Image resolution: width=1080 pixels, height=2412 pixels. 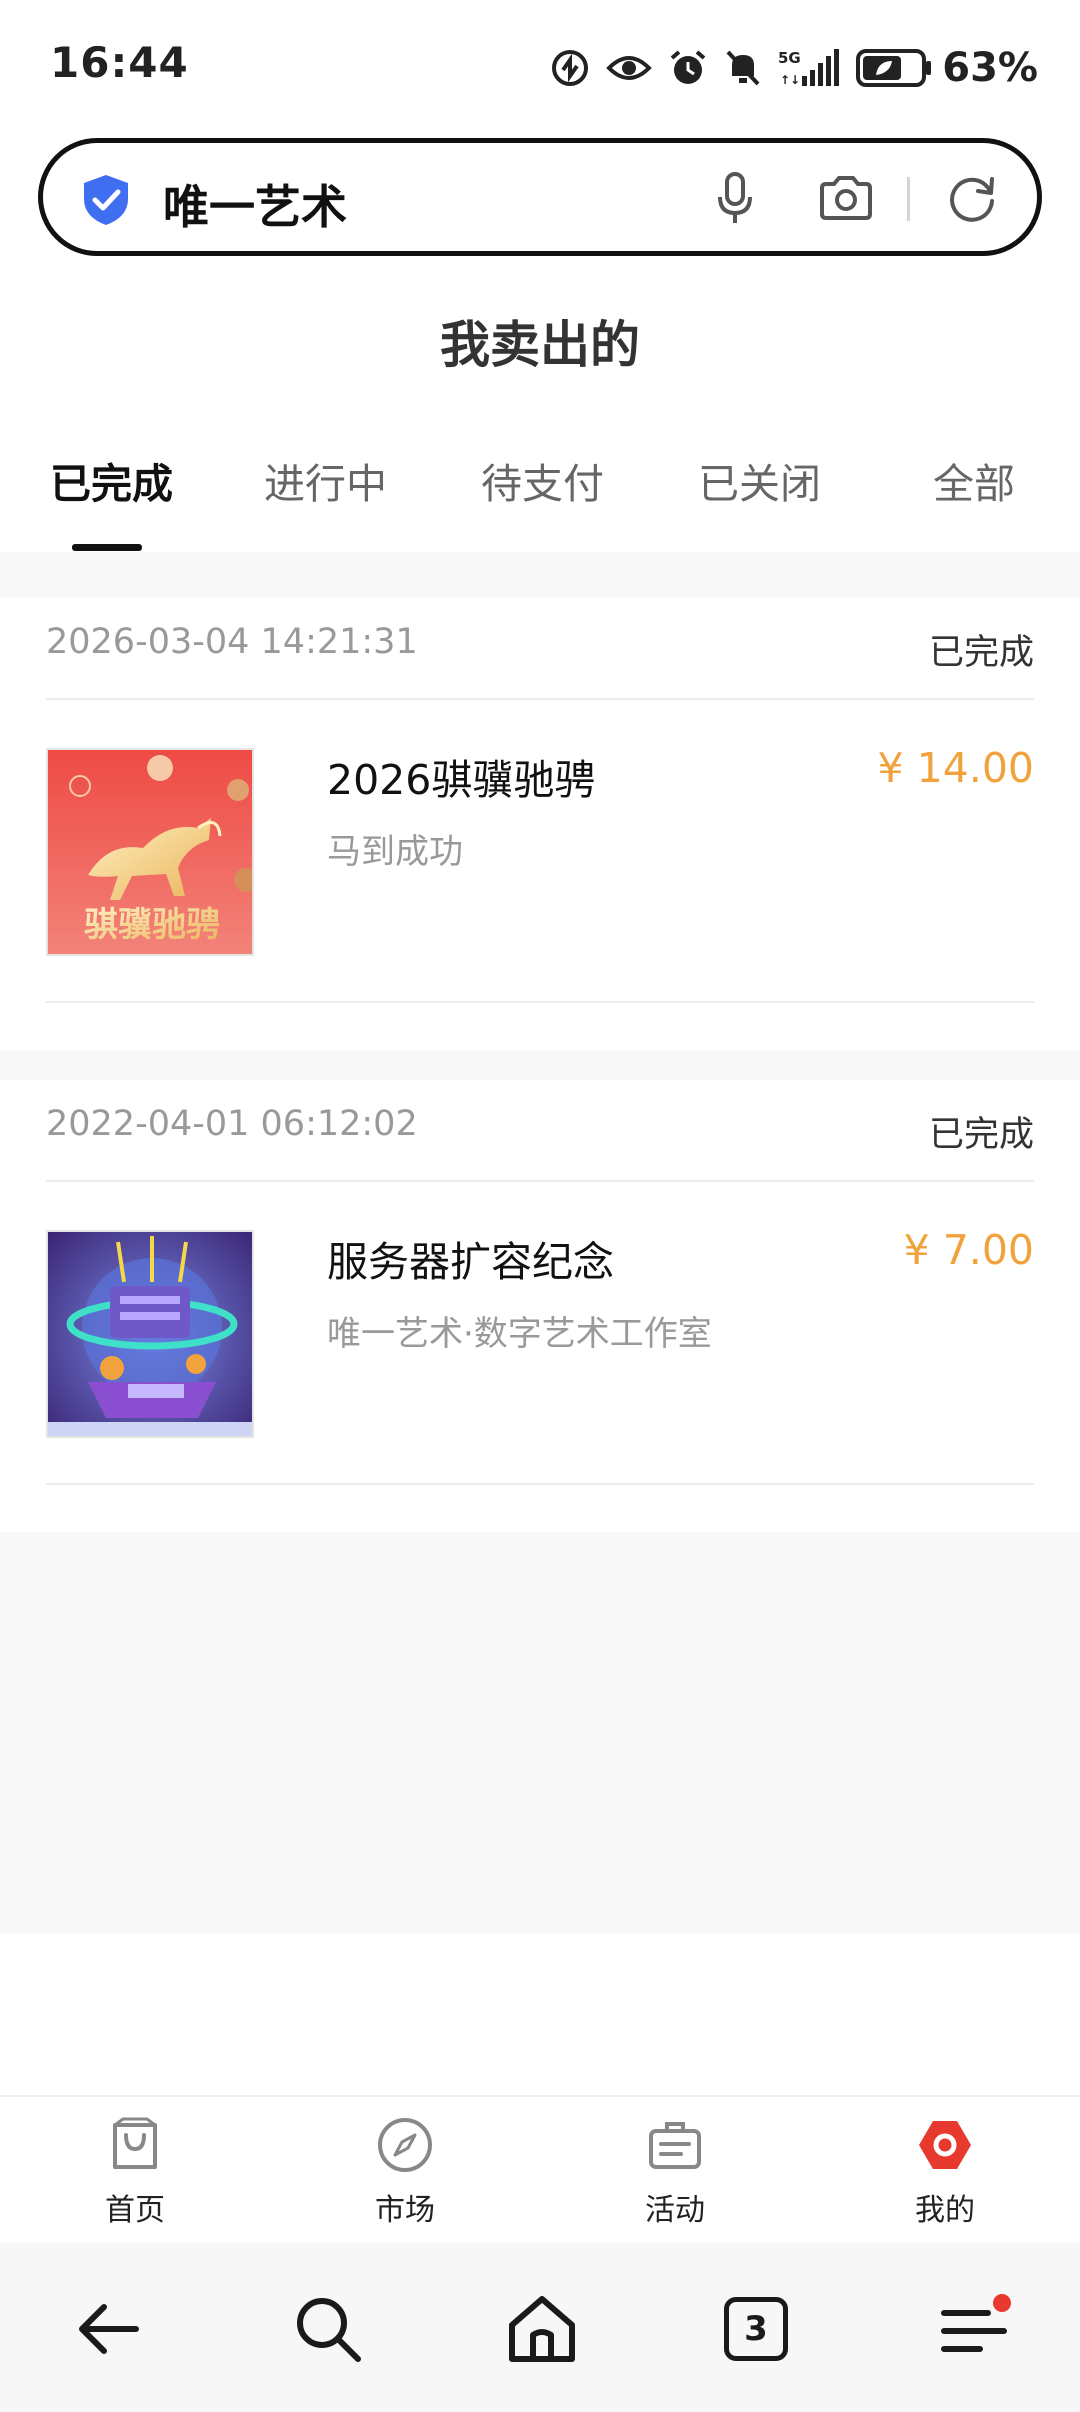 I want to click on eye-icon, so click(x=629, y=68).